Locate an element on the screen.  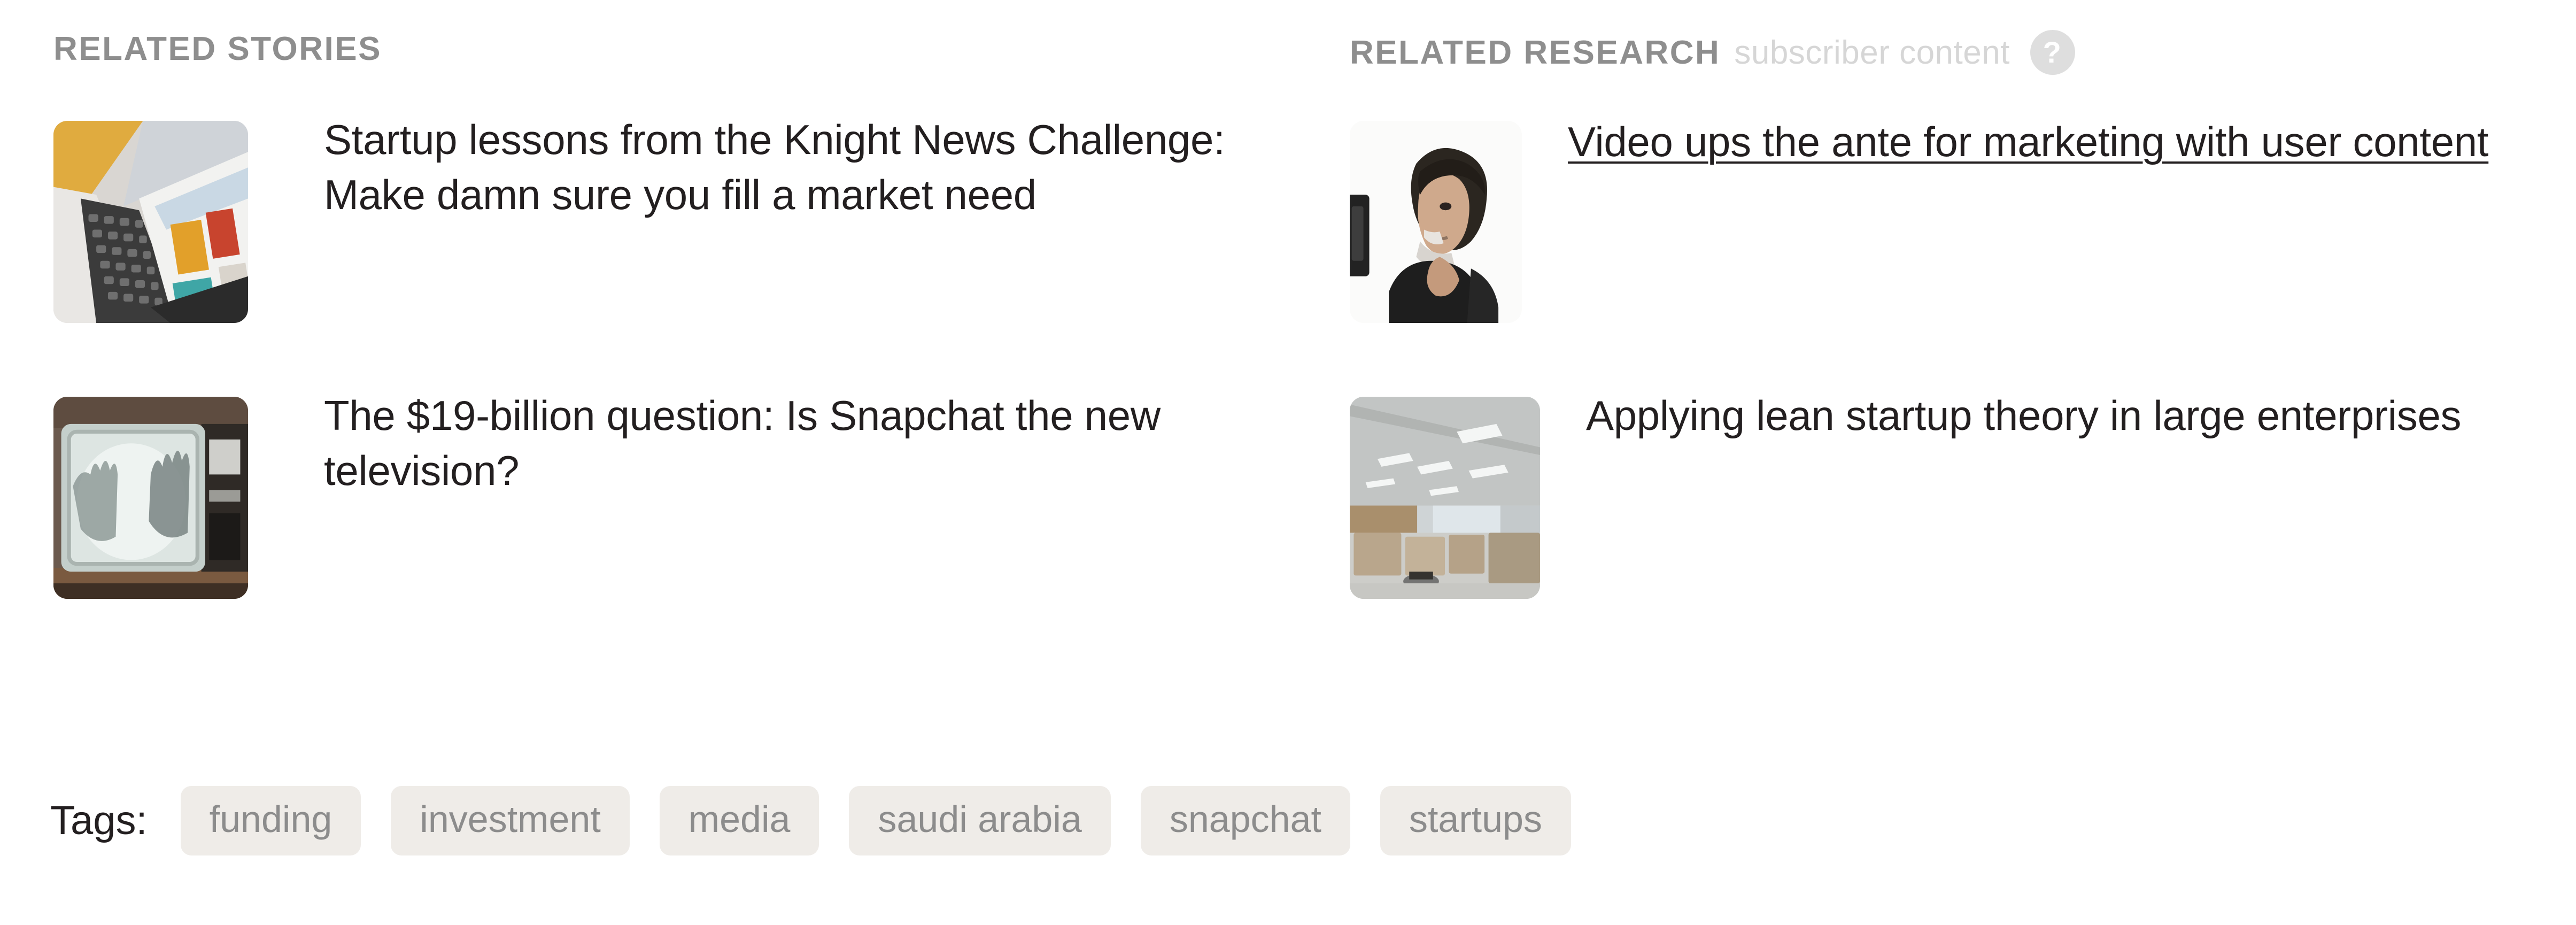
related-research-header: Related Research subscriber content ? is located at coordinates (1713, 52).